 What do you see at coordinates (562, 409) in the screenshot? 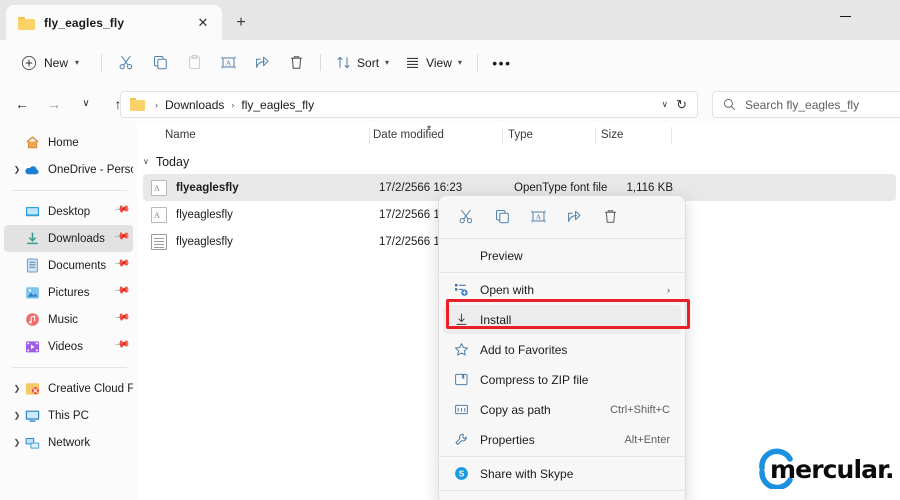
I see `menu-item-copy-as-path: Copy as path Ctrl+Shift+C` at bounding box center [562, 409].